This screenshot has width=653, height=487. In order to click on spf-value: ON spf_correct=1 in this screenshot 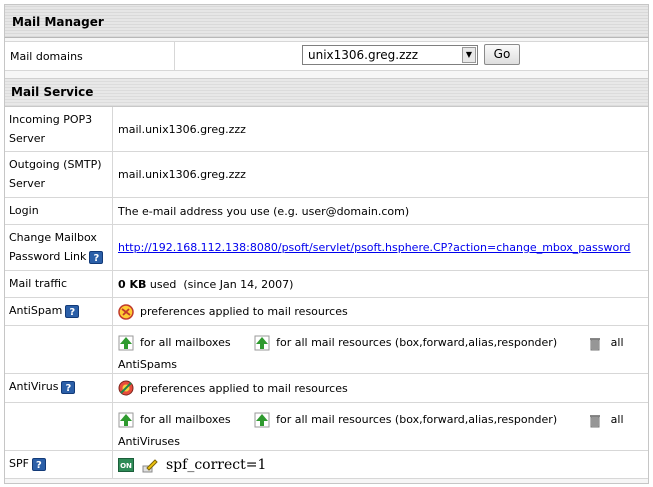, I will do `click(381, 464)`.